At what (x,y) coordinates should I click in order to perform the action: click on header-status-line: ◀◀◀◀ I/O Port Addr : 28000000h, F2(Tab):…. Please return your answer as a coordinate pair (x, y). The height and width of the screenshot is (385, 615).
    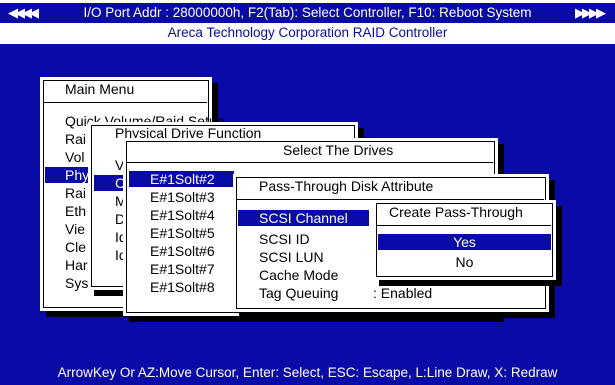
    Looking at the image, I should click on (307, 13).